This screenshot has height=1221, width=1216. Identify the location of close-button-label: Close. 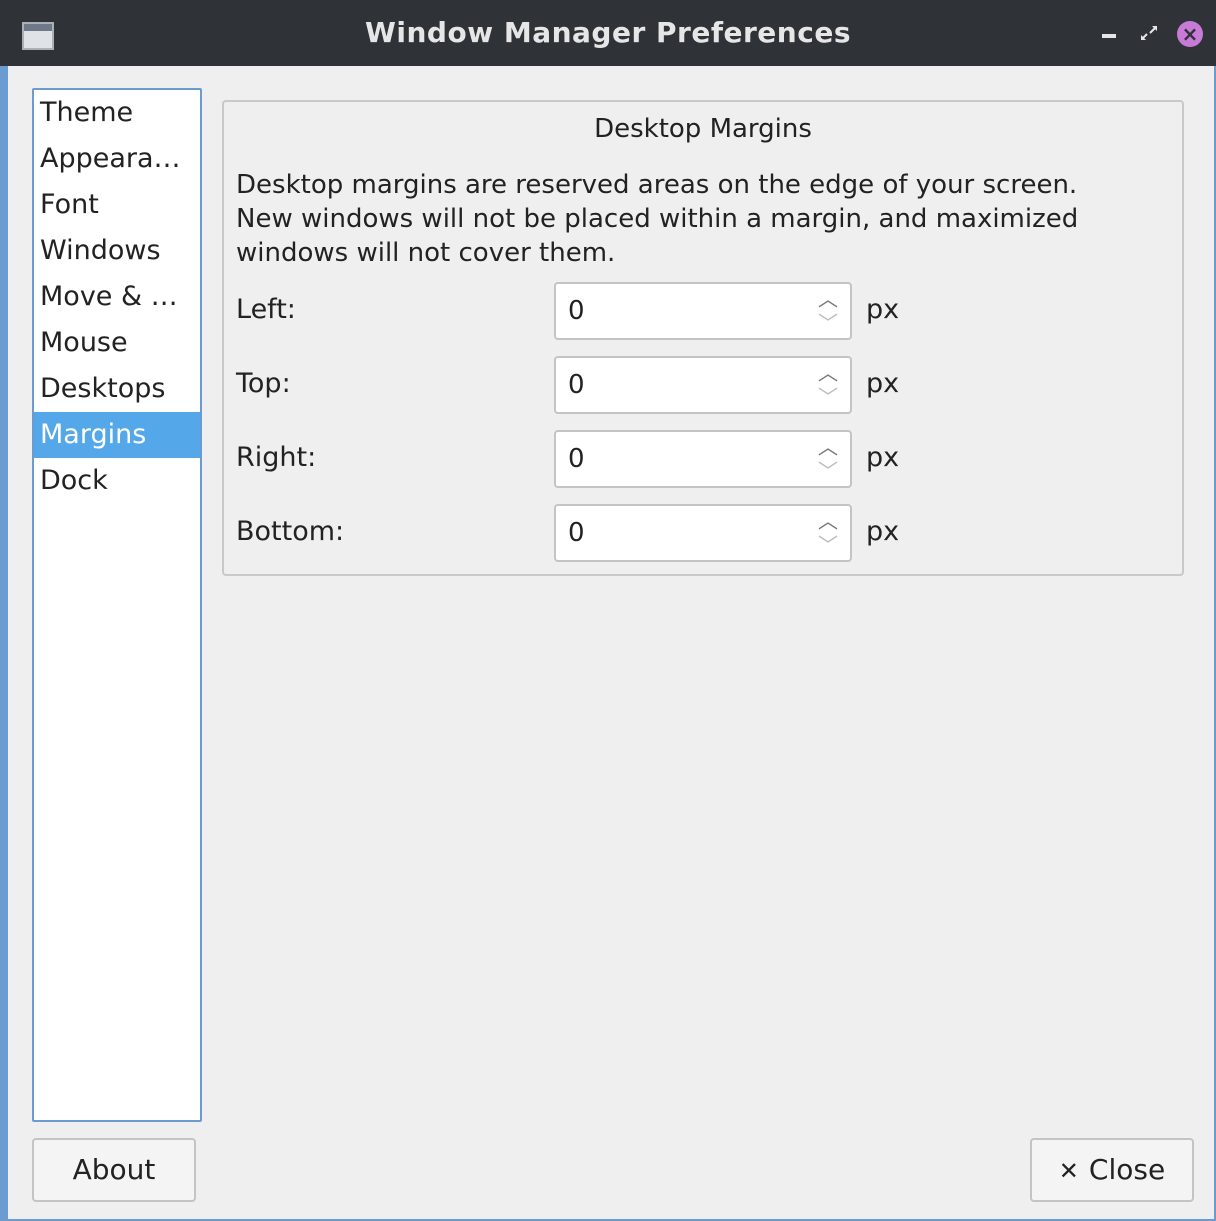
(1127, 1169).